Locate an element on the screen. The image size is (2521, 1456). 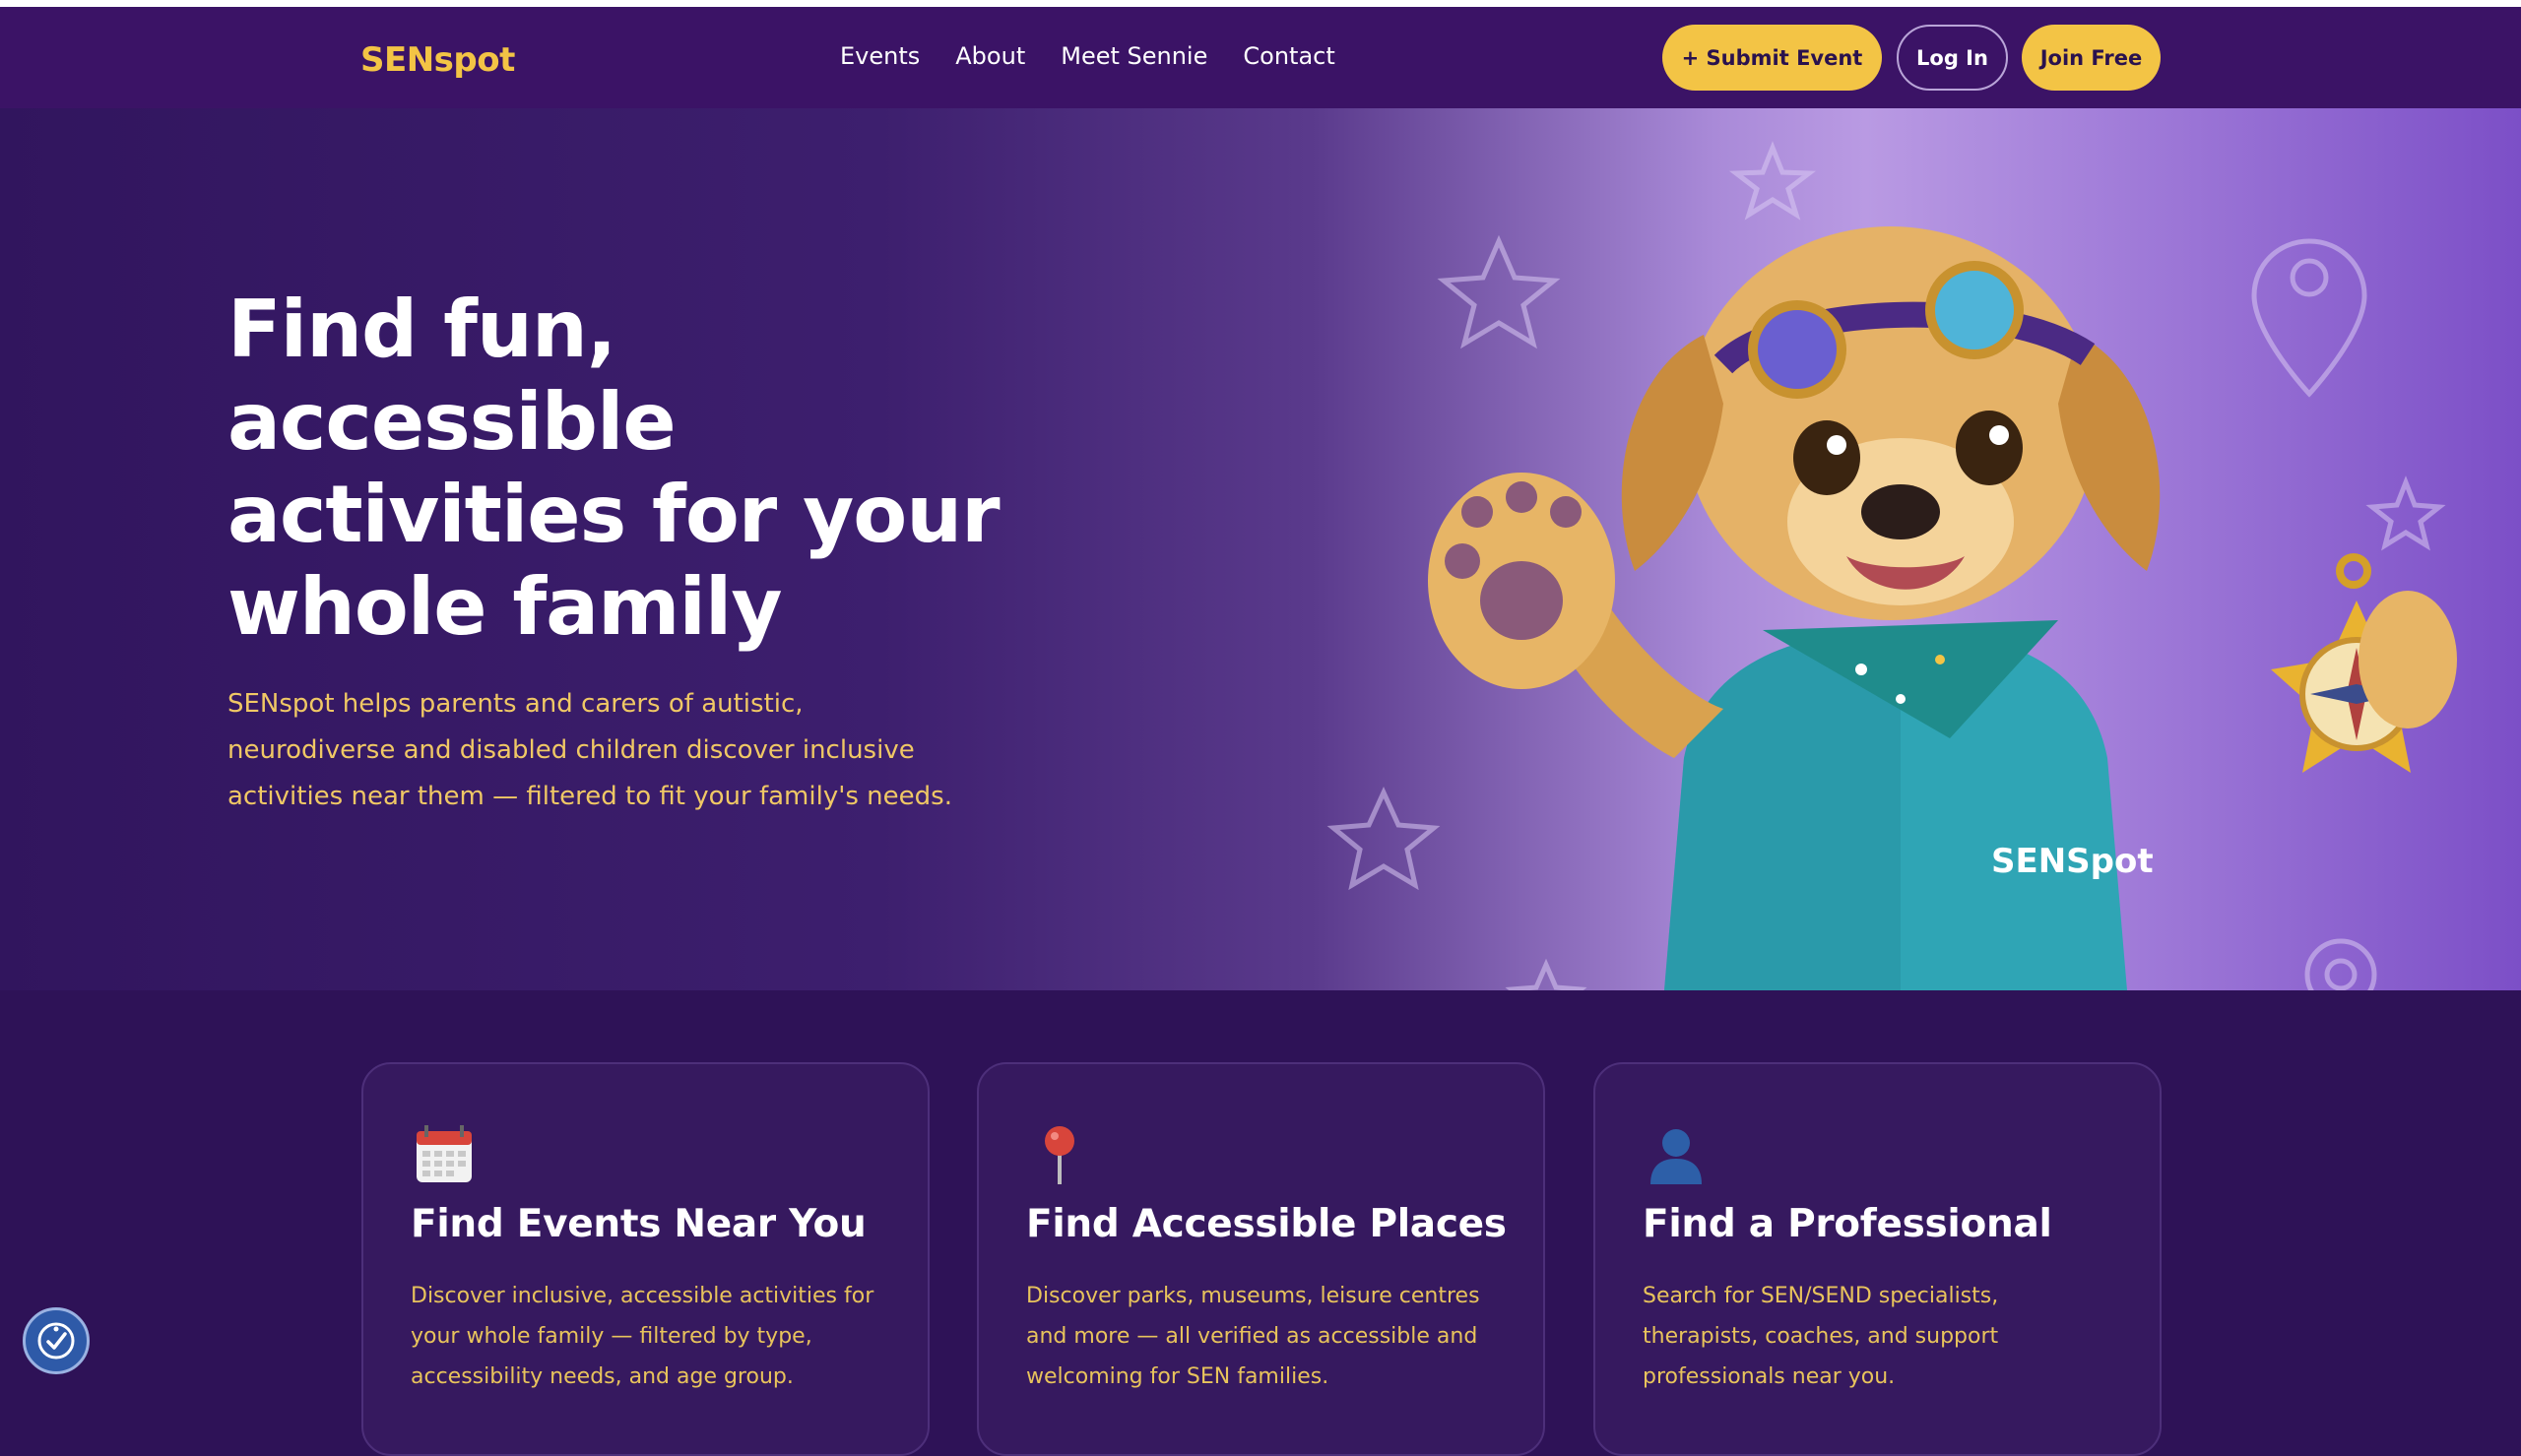
map-pin-outline-icon is located at coordinates (2309, 318).